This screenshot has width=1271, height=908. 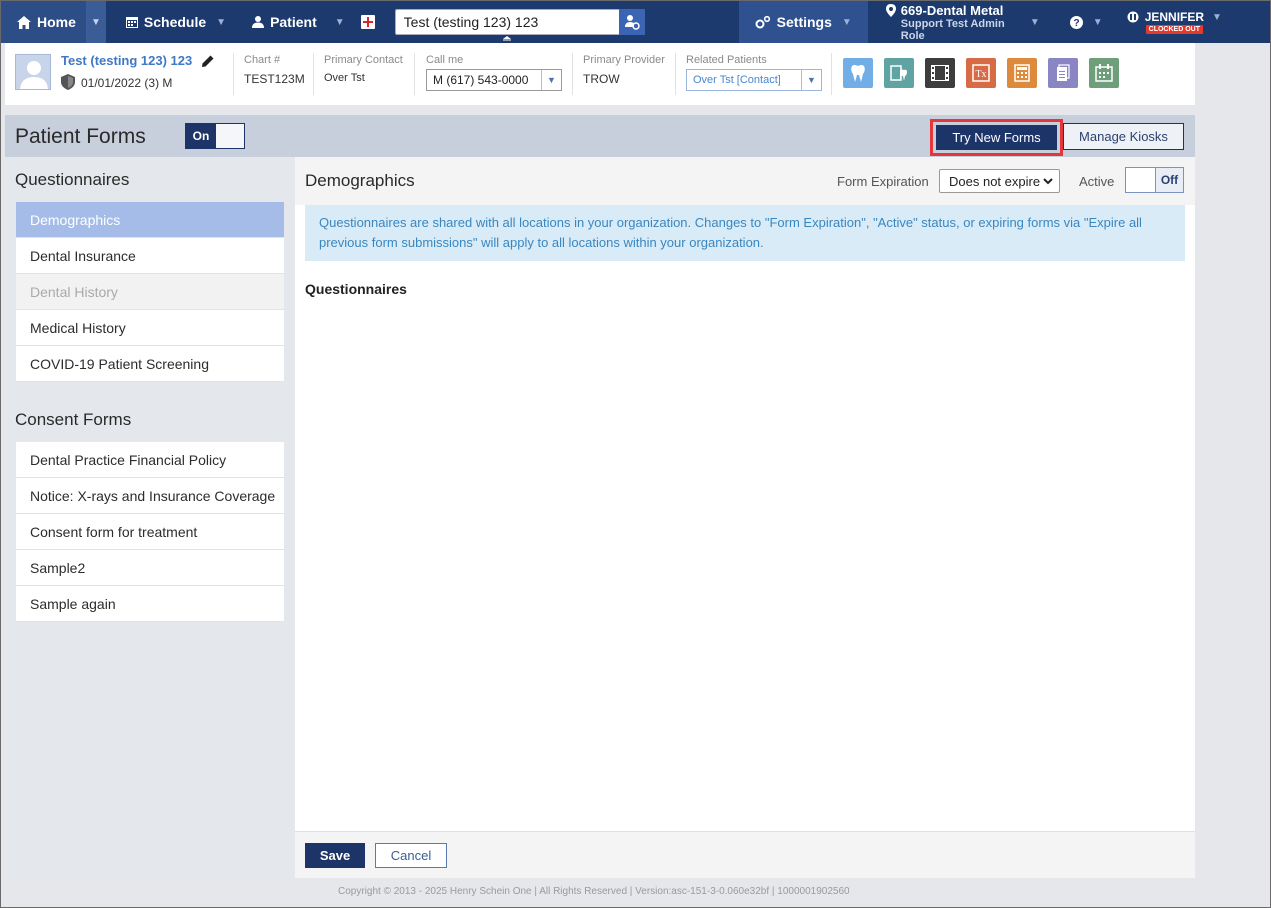 I want to click on patient-search-input, so click(x=519, y=22).